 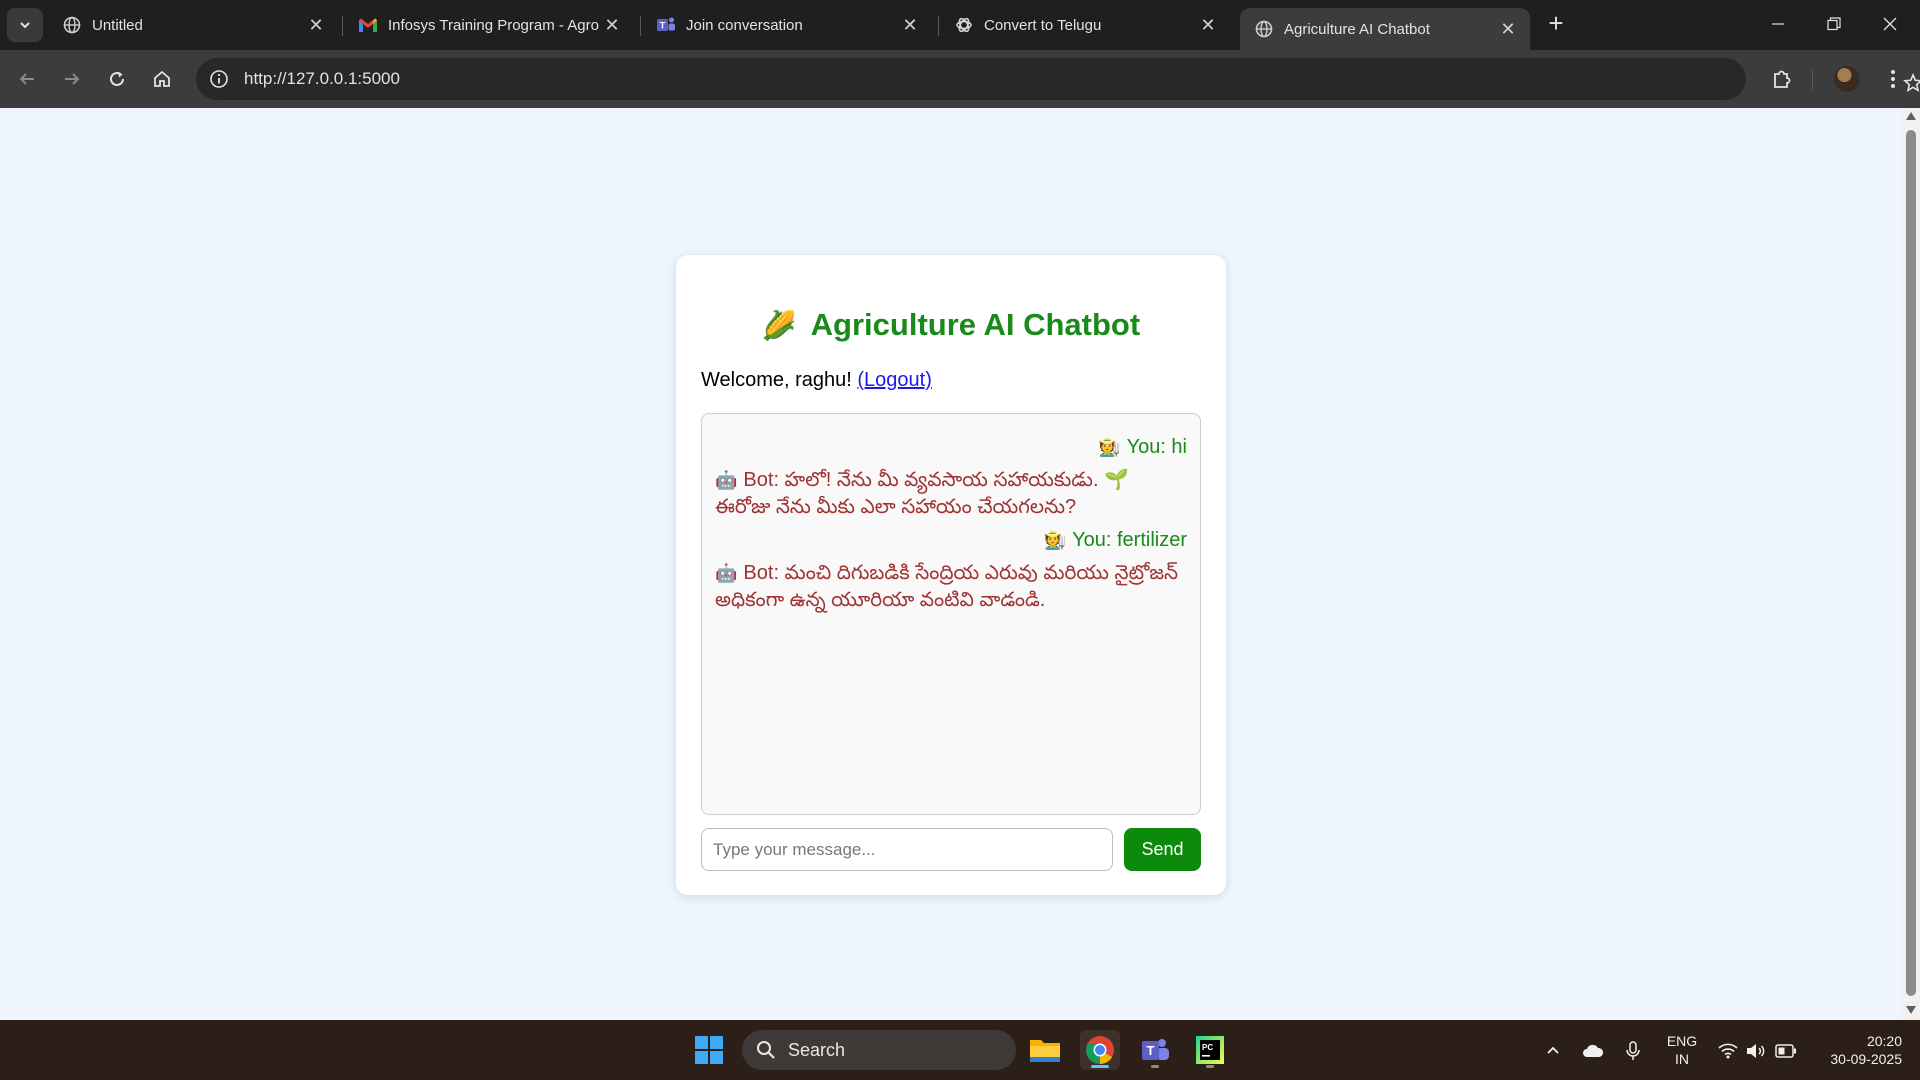 What do you see at coordinates (894, 380) in the screenshot?
I see `logout-link: (Logout)` at bounding box center [894, 380].